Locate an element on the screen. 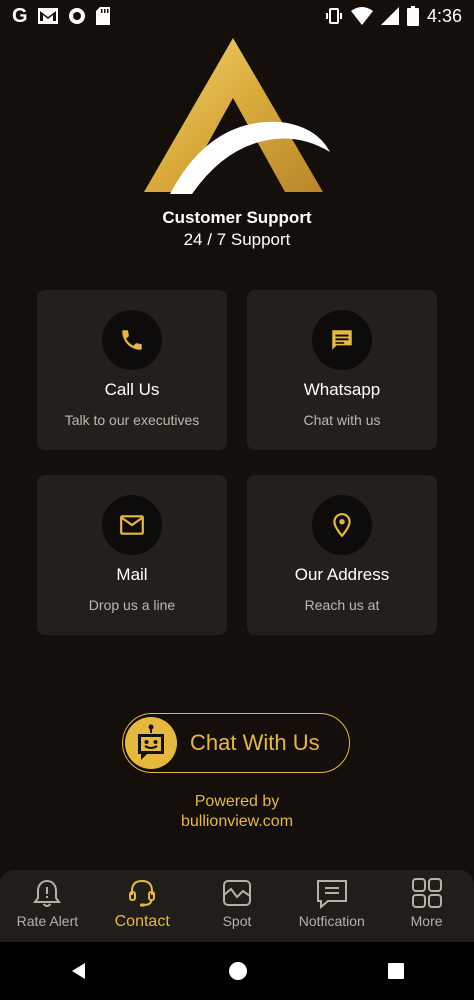  nav-spot: Spot is located at coordinates (237, 906).